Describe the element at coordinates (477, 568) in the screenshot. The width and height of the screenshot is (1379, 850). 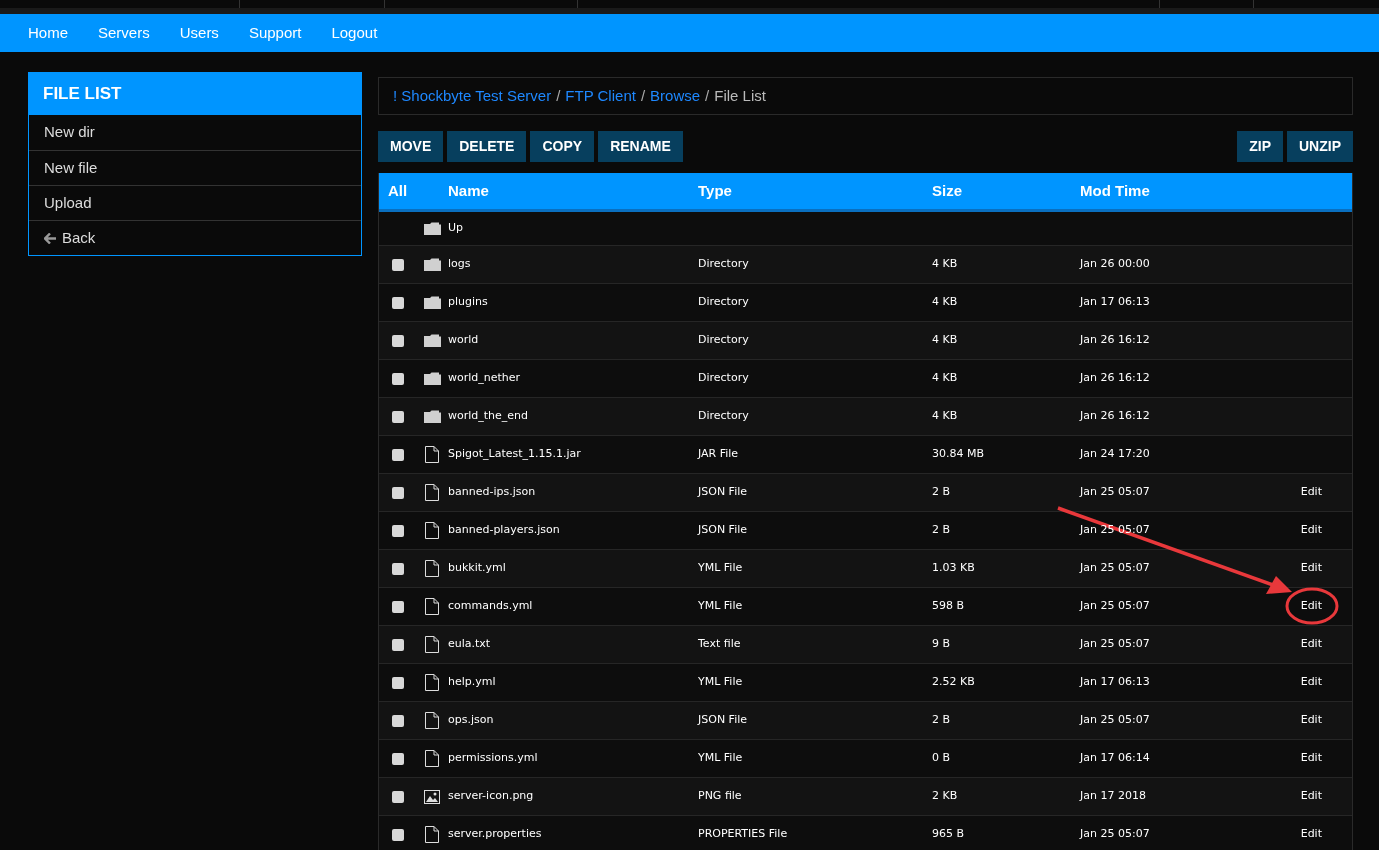
I see `file-name-link: bukkit.yml` at that location.